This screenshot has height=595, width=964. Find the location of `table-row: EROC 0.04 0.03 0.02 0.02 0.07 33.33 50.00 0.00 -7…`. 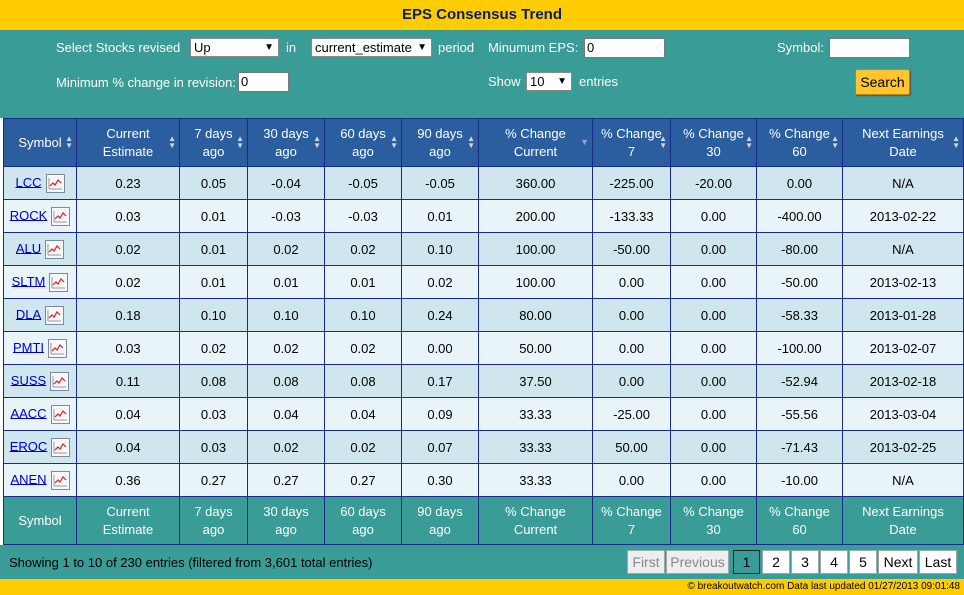

table-row: EROC 0.04 0.03 0.02 0.02 0.07 33.33 50.00 0.00 -7… is located at coordinates (483, 447).